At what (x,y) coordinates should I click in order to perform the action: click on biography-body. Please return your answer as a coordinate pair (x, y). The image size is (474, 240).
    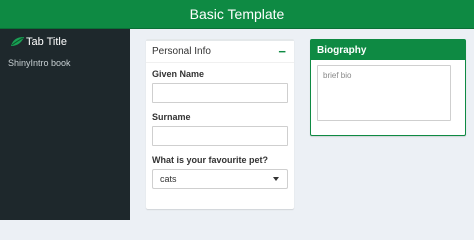
    Looking at the image, I should click on (388, 93).